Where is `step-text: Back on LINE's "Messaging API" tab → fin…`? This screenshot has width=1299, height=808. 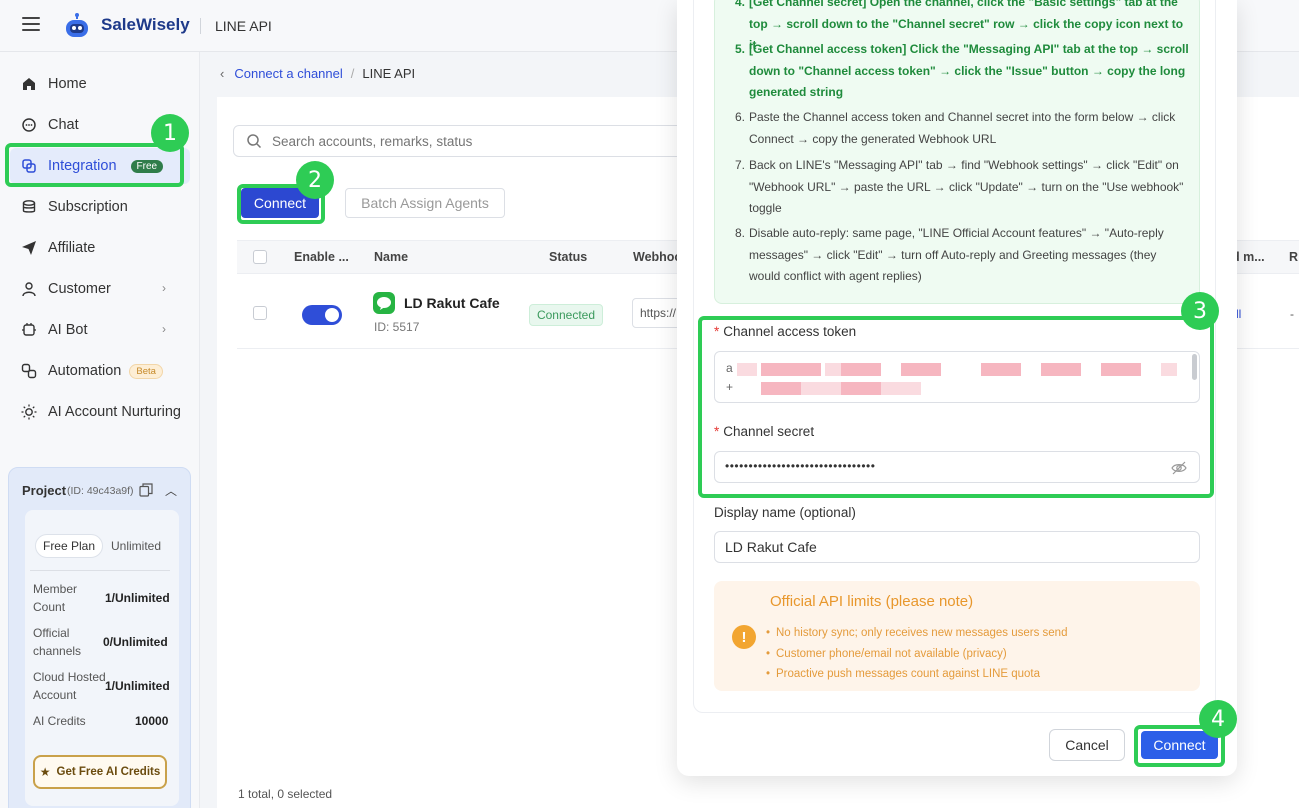 step-text: Back on LINE's "Messaging API" tab → fin… is located at coordinates (966, 186).